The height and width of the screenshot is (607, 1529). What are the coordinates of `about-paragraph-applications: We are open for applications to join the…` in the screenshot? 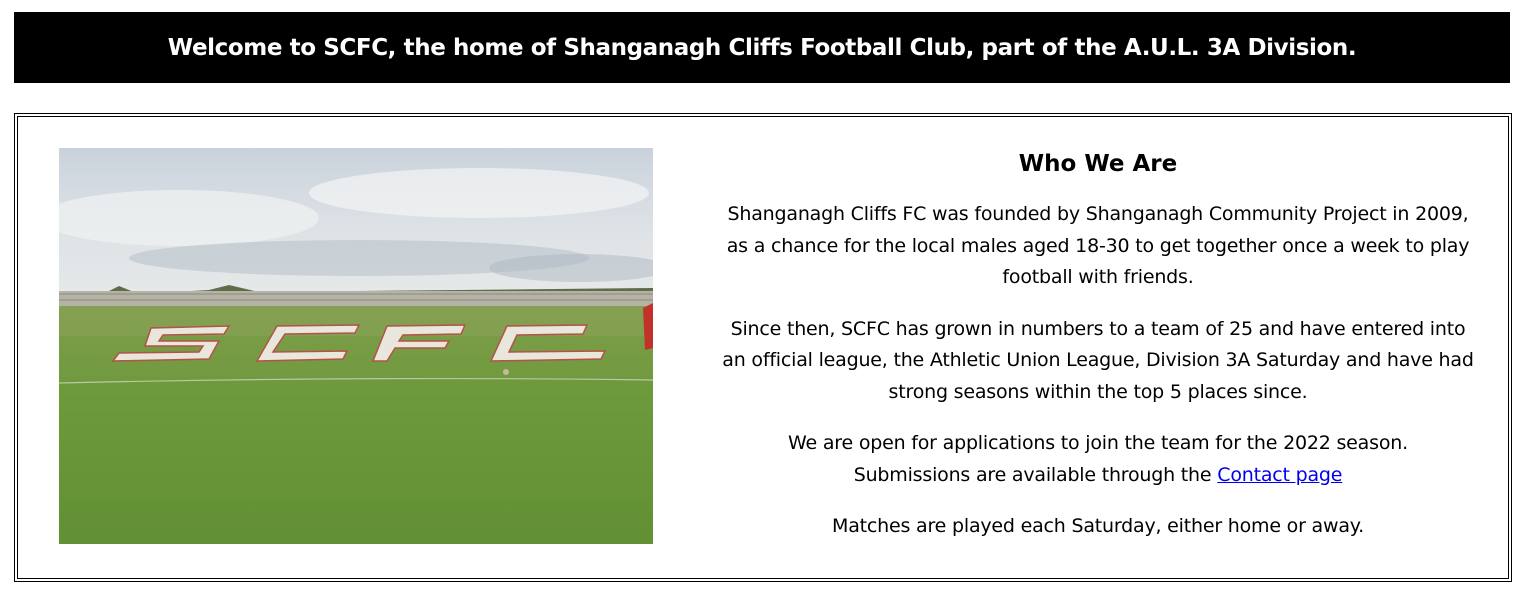 It's located at (1098, 459).